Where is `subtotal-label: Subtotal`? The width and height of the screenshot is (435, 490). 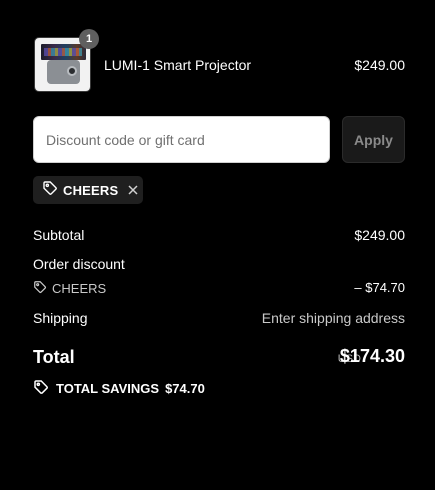 subtotal-label: Subtotal is located at coordinates (59, 235).